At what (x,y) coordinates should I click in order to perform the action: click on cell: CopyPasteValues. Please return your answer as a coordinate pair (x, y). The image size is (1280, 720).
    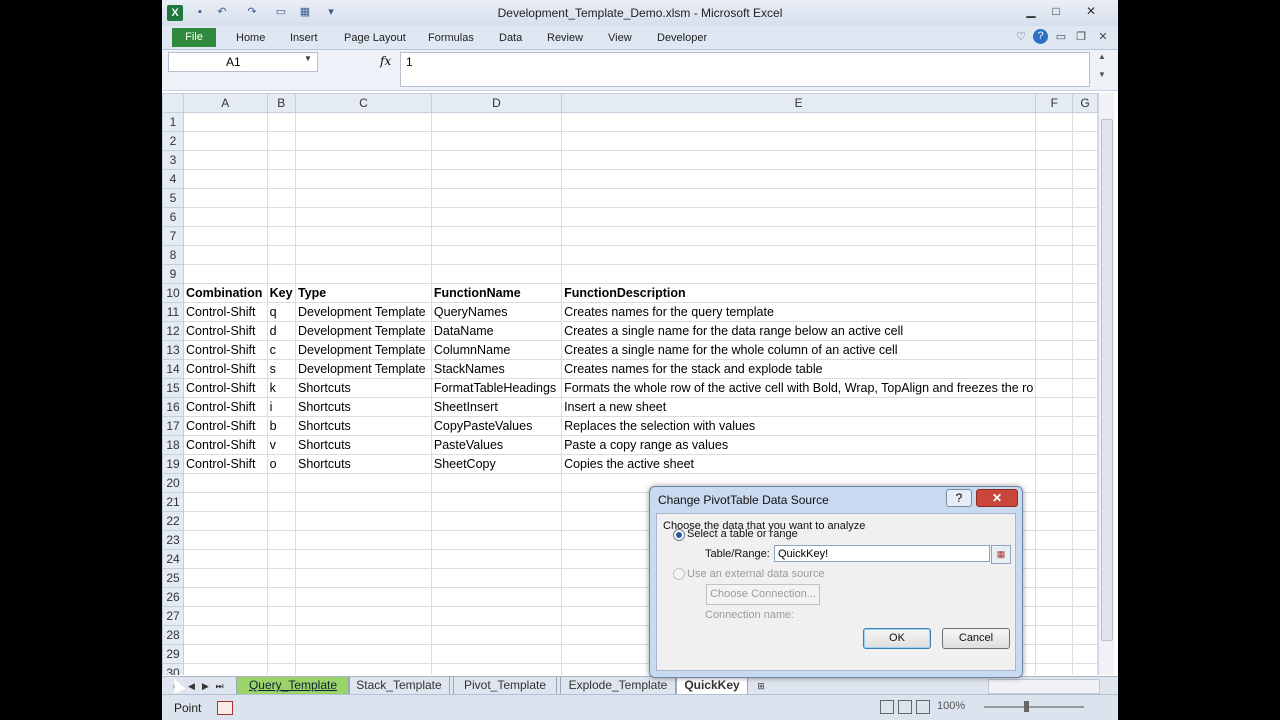
    Looking at the image, I should click on (496, 426).